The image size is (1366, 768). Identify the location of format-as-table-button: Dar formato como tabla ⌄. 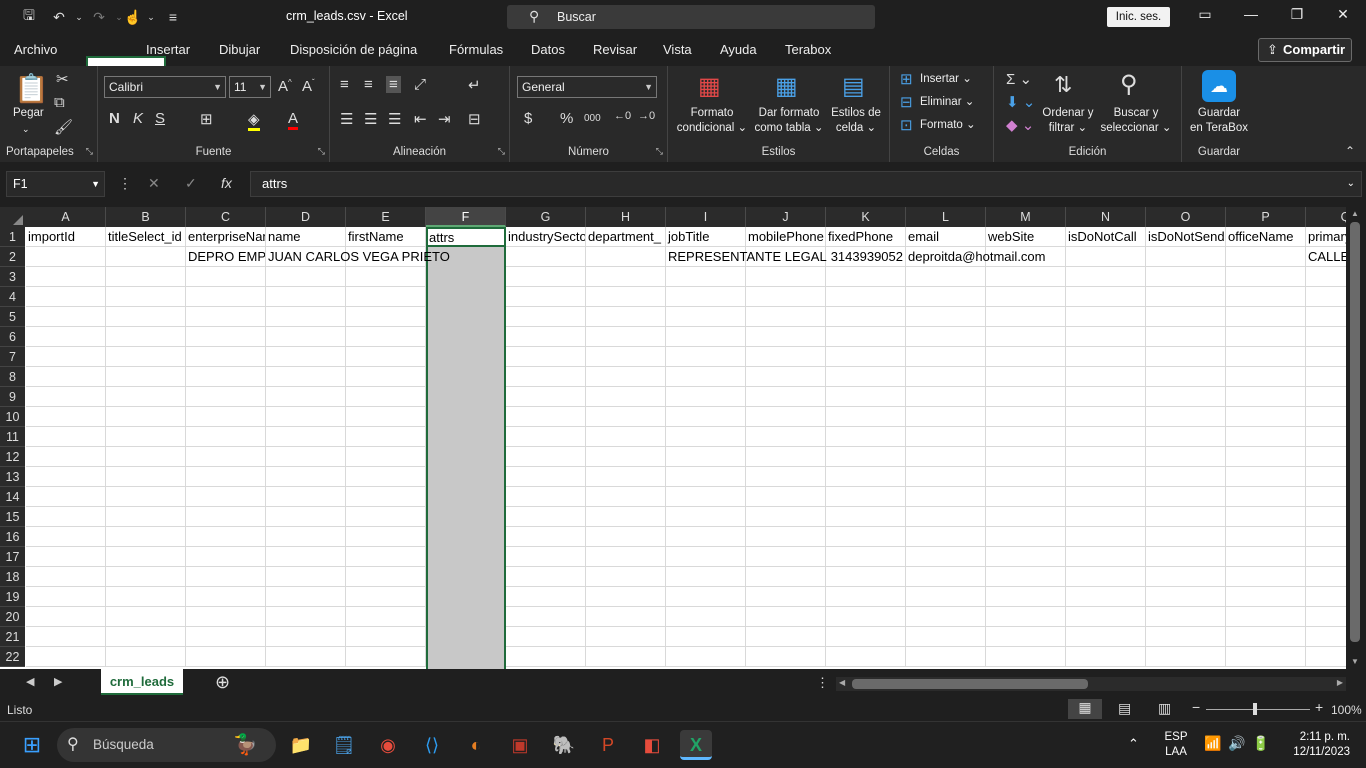
(789, 121).